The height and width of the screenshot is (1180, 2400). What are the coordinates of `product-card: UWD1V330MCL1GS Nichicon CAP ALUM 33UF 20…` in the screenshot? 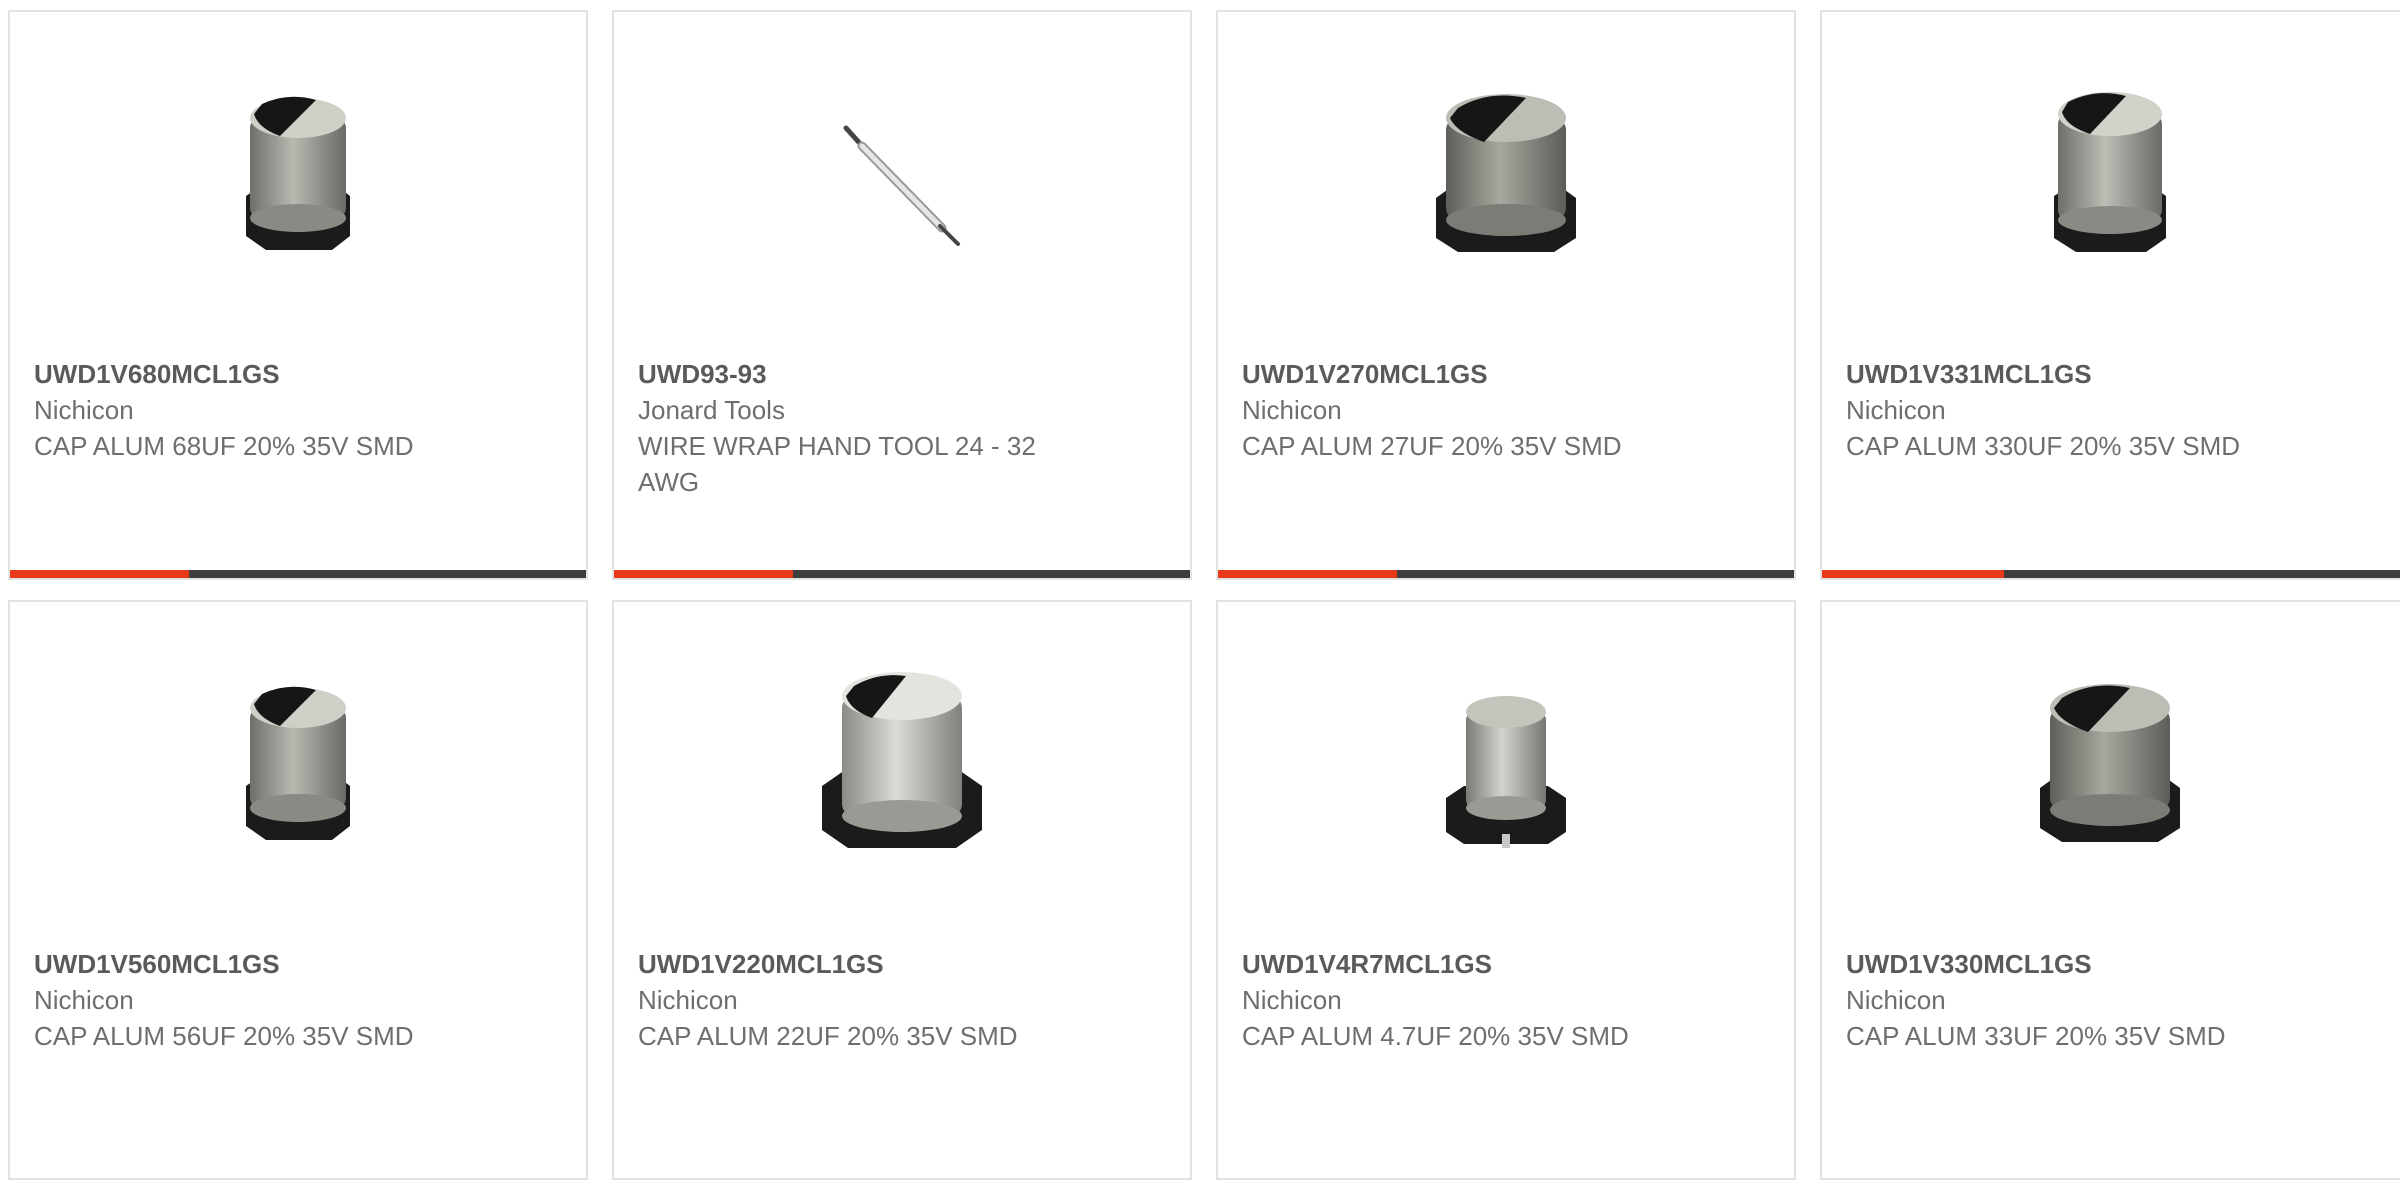 It's located at (2110, 890).